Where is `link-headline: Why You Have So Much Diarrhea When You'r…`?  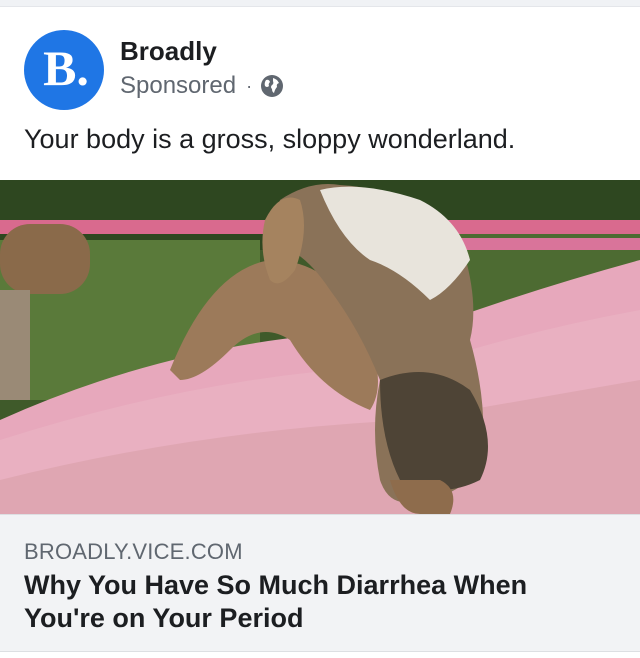 link-headline: Why You Have So Much Diarrhea When You'r… is located at coordinates (319, 602).